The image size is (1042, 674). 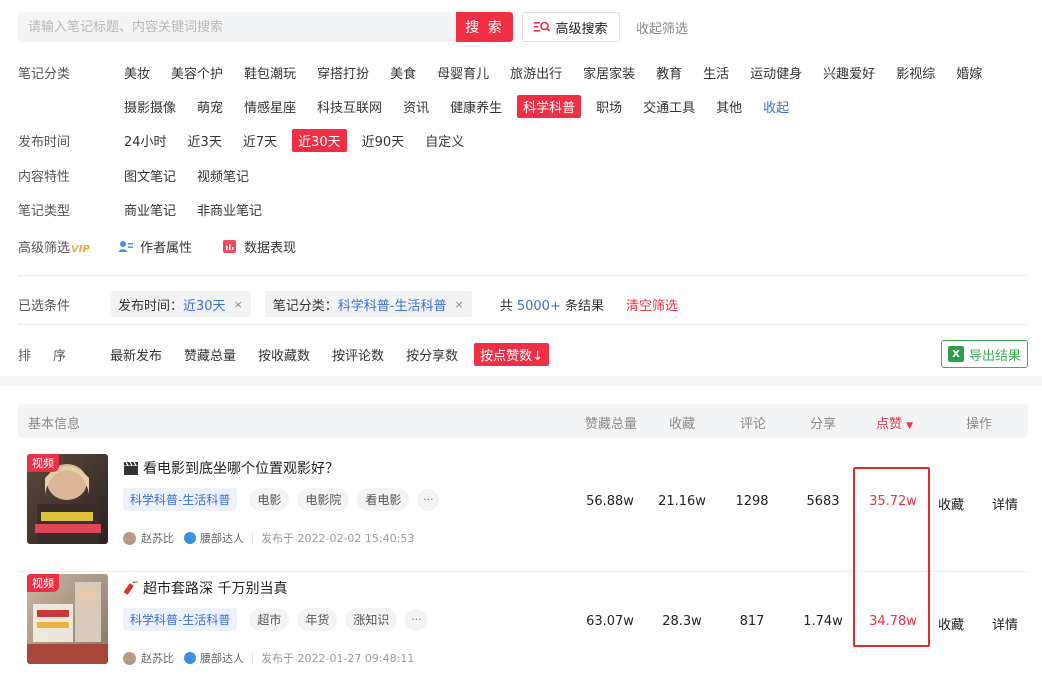 What do you see at coordinates (753, 422) in the screenshot?
I see `header-comment: 评论` at bounding box center [753, 422].